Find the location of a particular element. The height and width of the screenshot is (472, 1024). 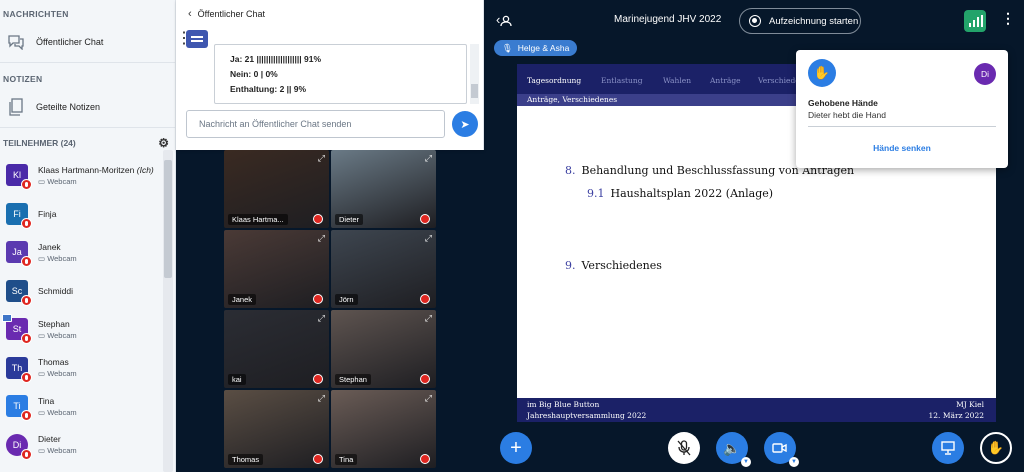

participant-item: Sc Schmiddi is located at coordinates (87, 291).